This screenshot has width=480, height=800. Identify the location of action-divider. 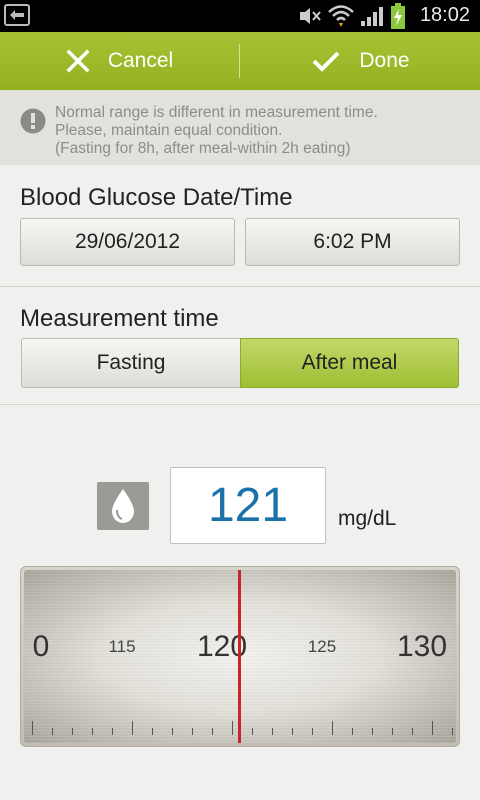
(239, 61).